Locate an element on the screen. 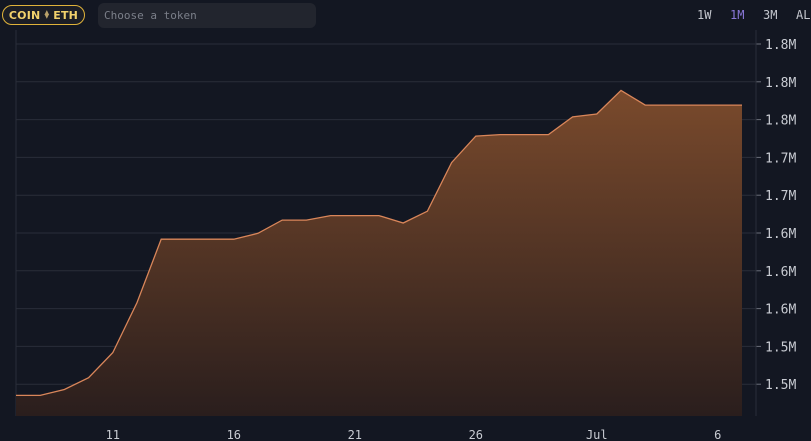  token-pair-button: COIN ▲ ▼ ETH is located at coordinates (43, 15).